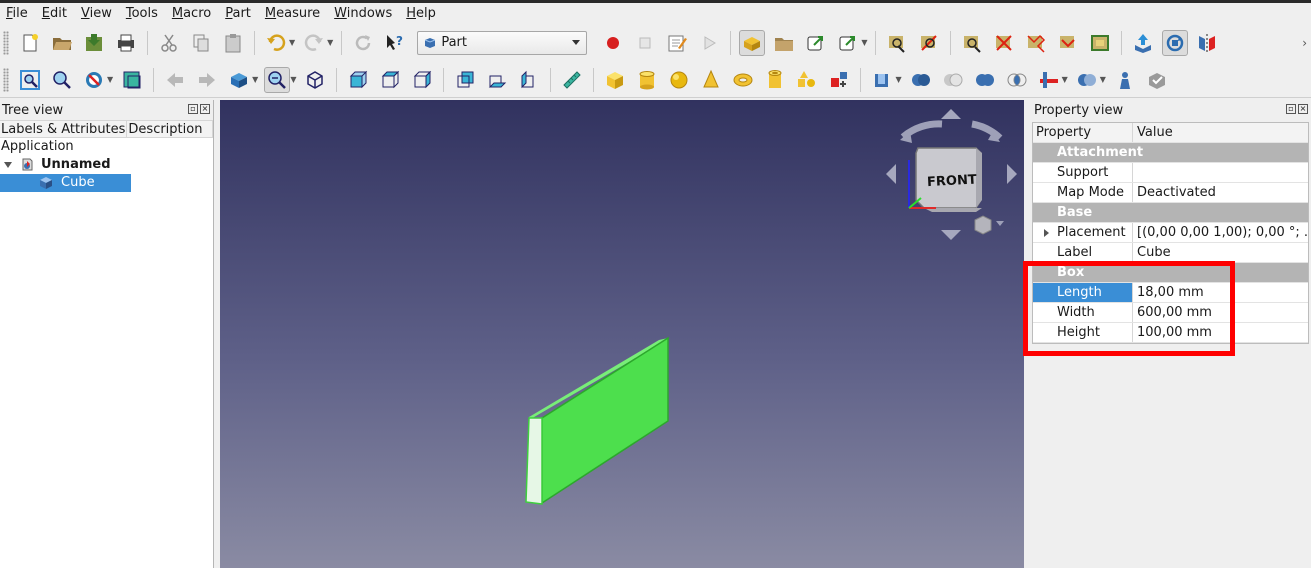 The width and height of the screenshot is (1311, 568). I want to click on undo-dropdown-icon: ▼, so click(292, 42).